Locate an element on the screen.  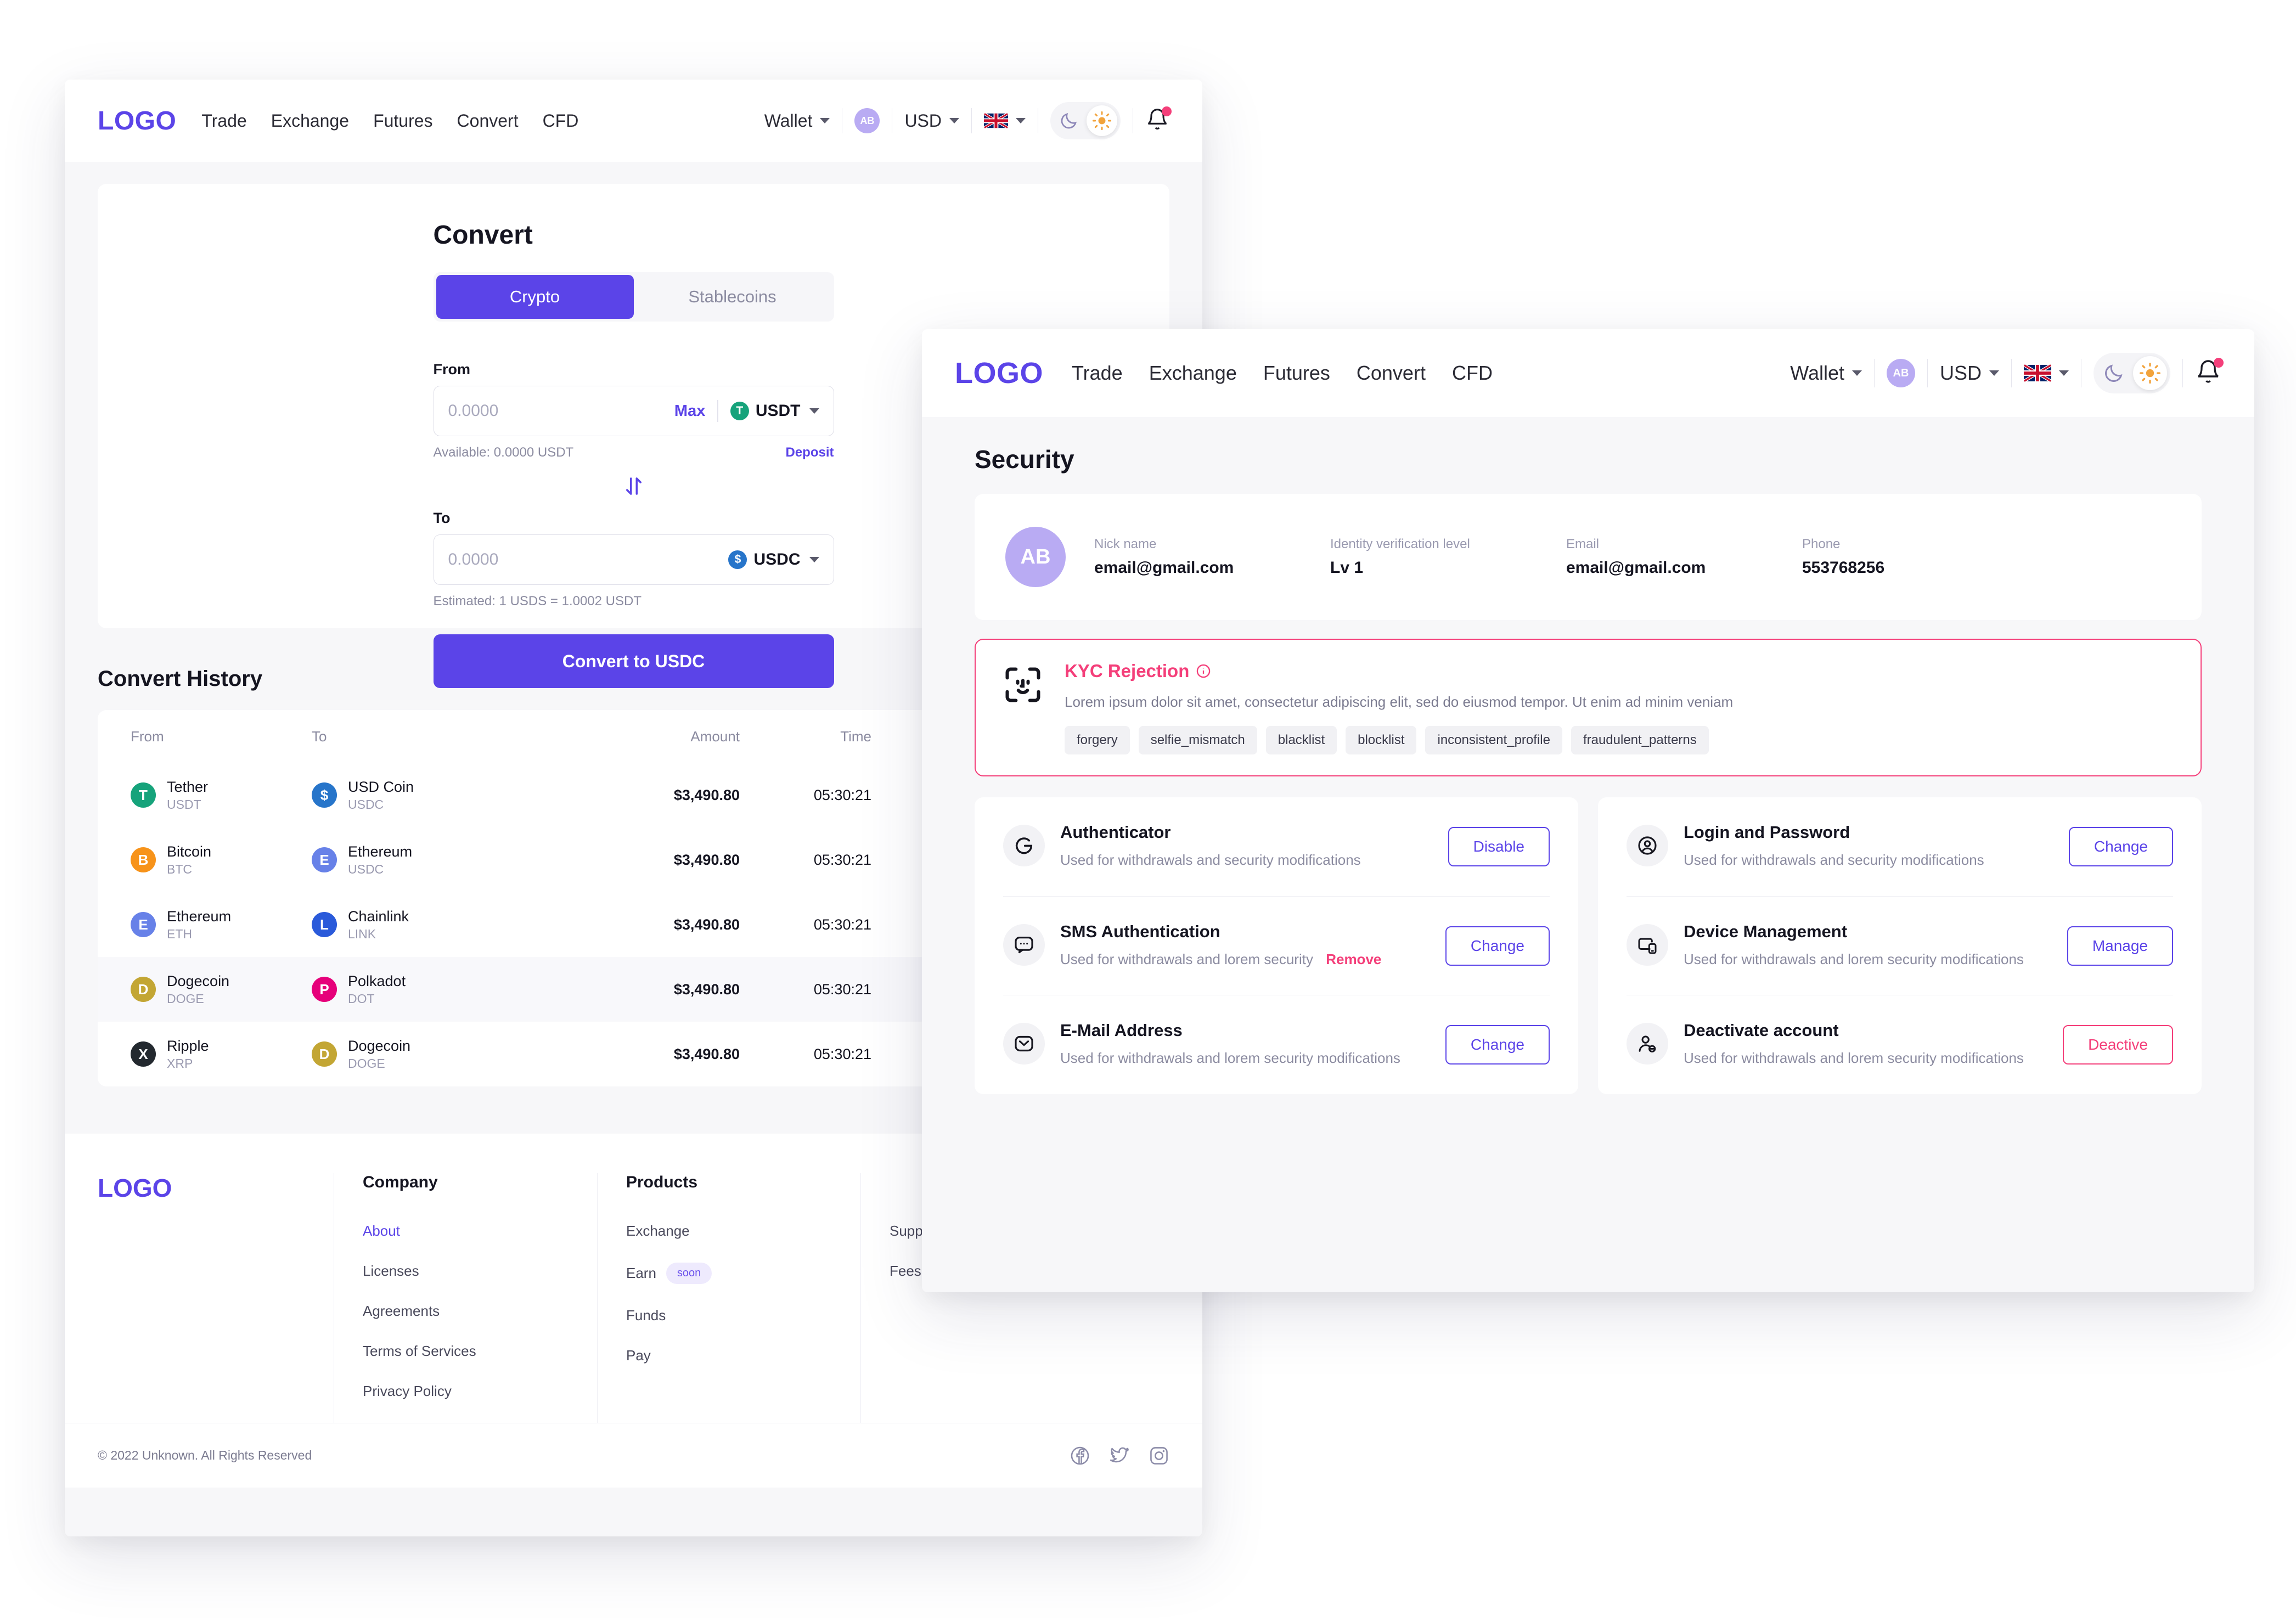
max-button: Max is located at coordinates (689, 411).